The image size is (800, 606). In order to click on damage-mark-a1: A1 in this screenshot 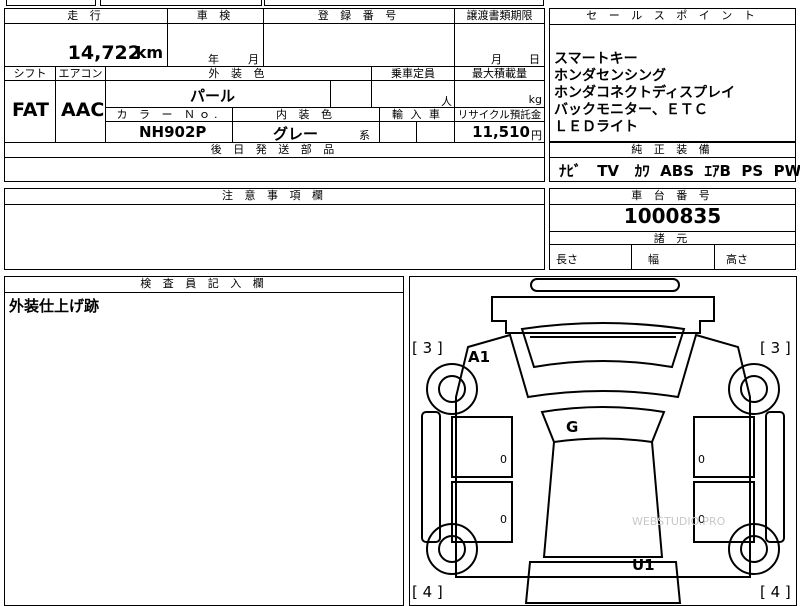, I will do `click(479, 357)`.